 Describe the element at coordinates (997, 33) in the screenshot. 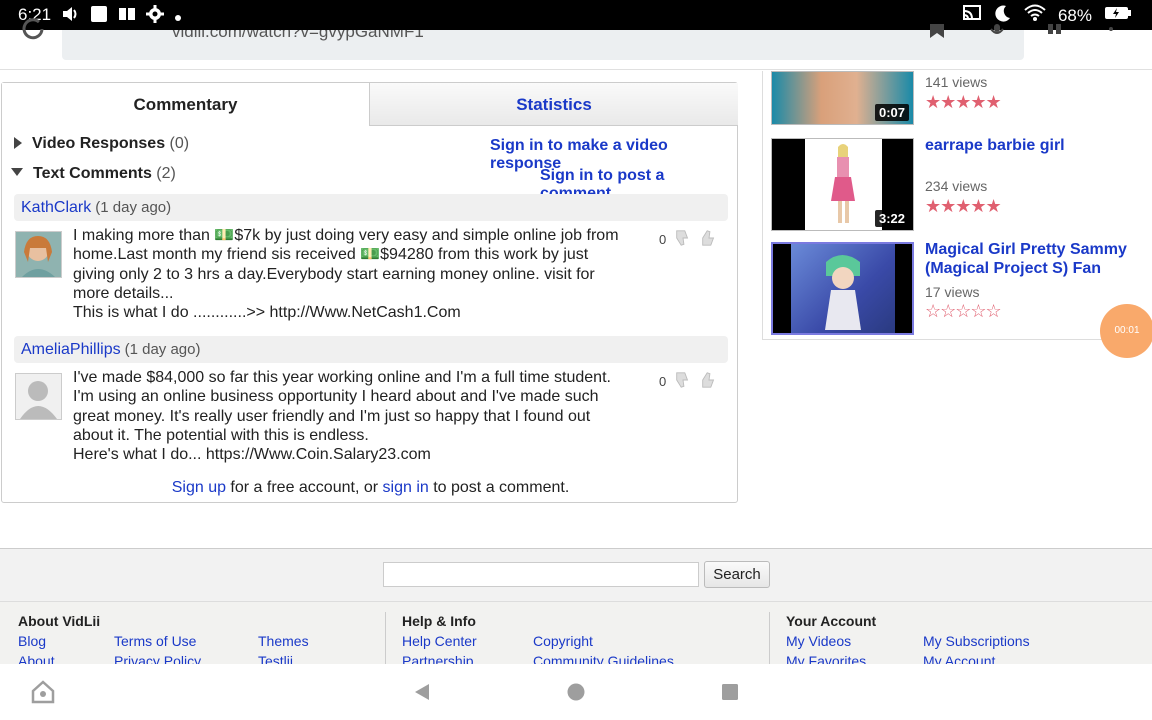

I see `microphone-icon` at that location.